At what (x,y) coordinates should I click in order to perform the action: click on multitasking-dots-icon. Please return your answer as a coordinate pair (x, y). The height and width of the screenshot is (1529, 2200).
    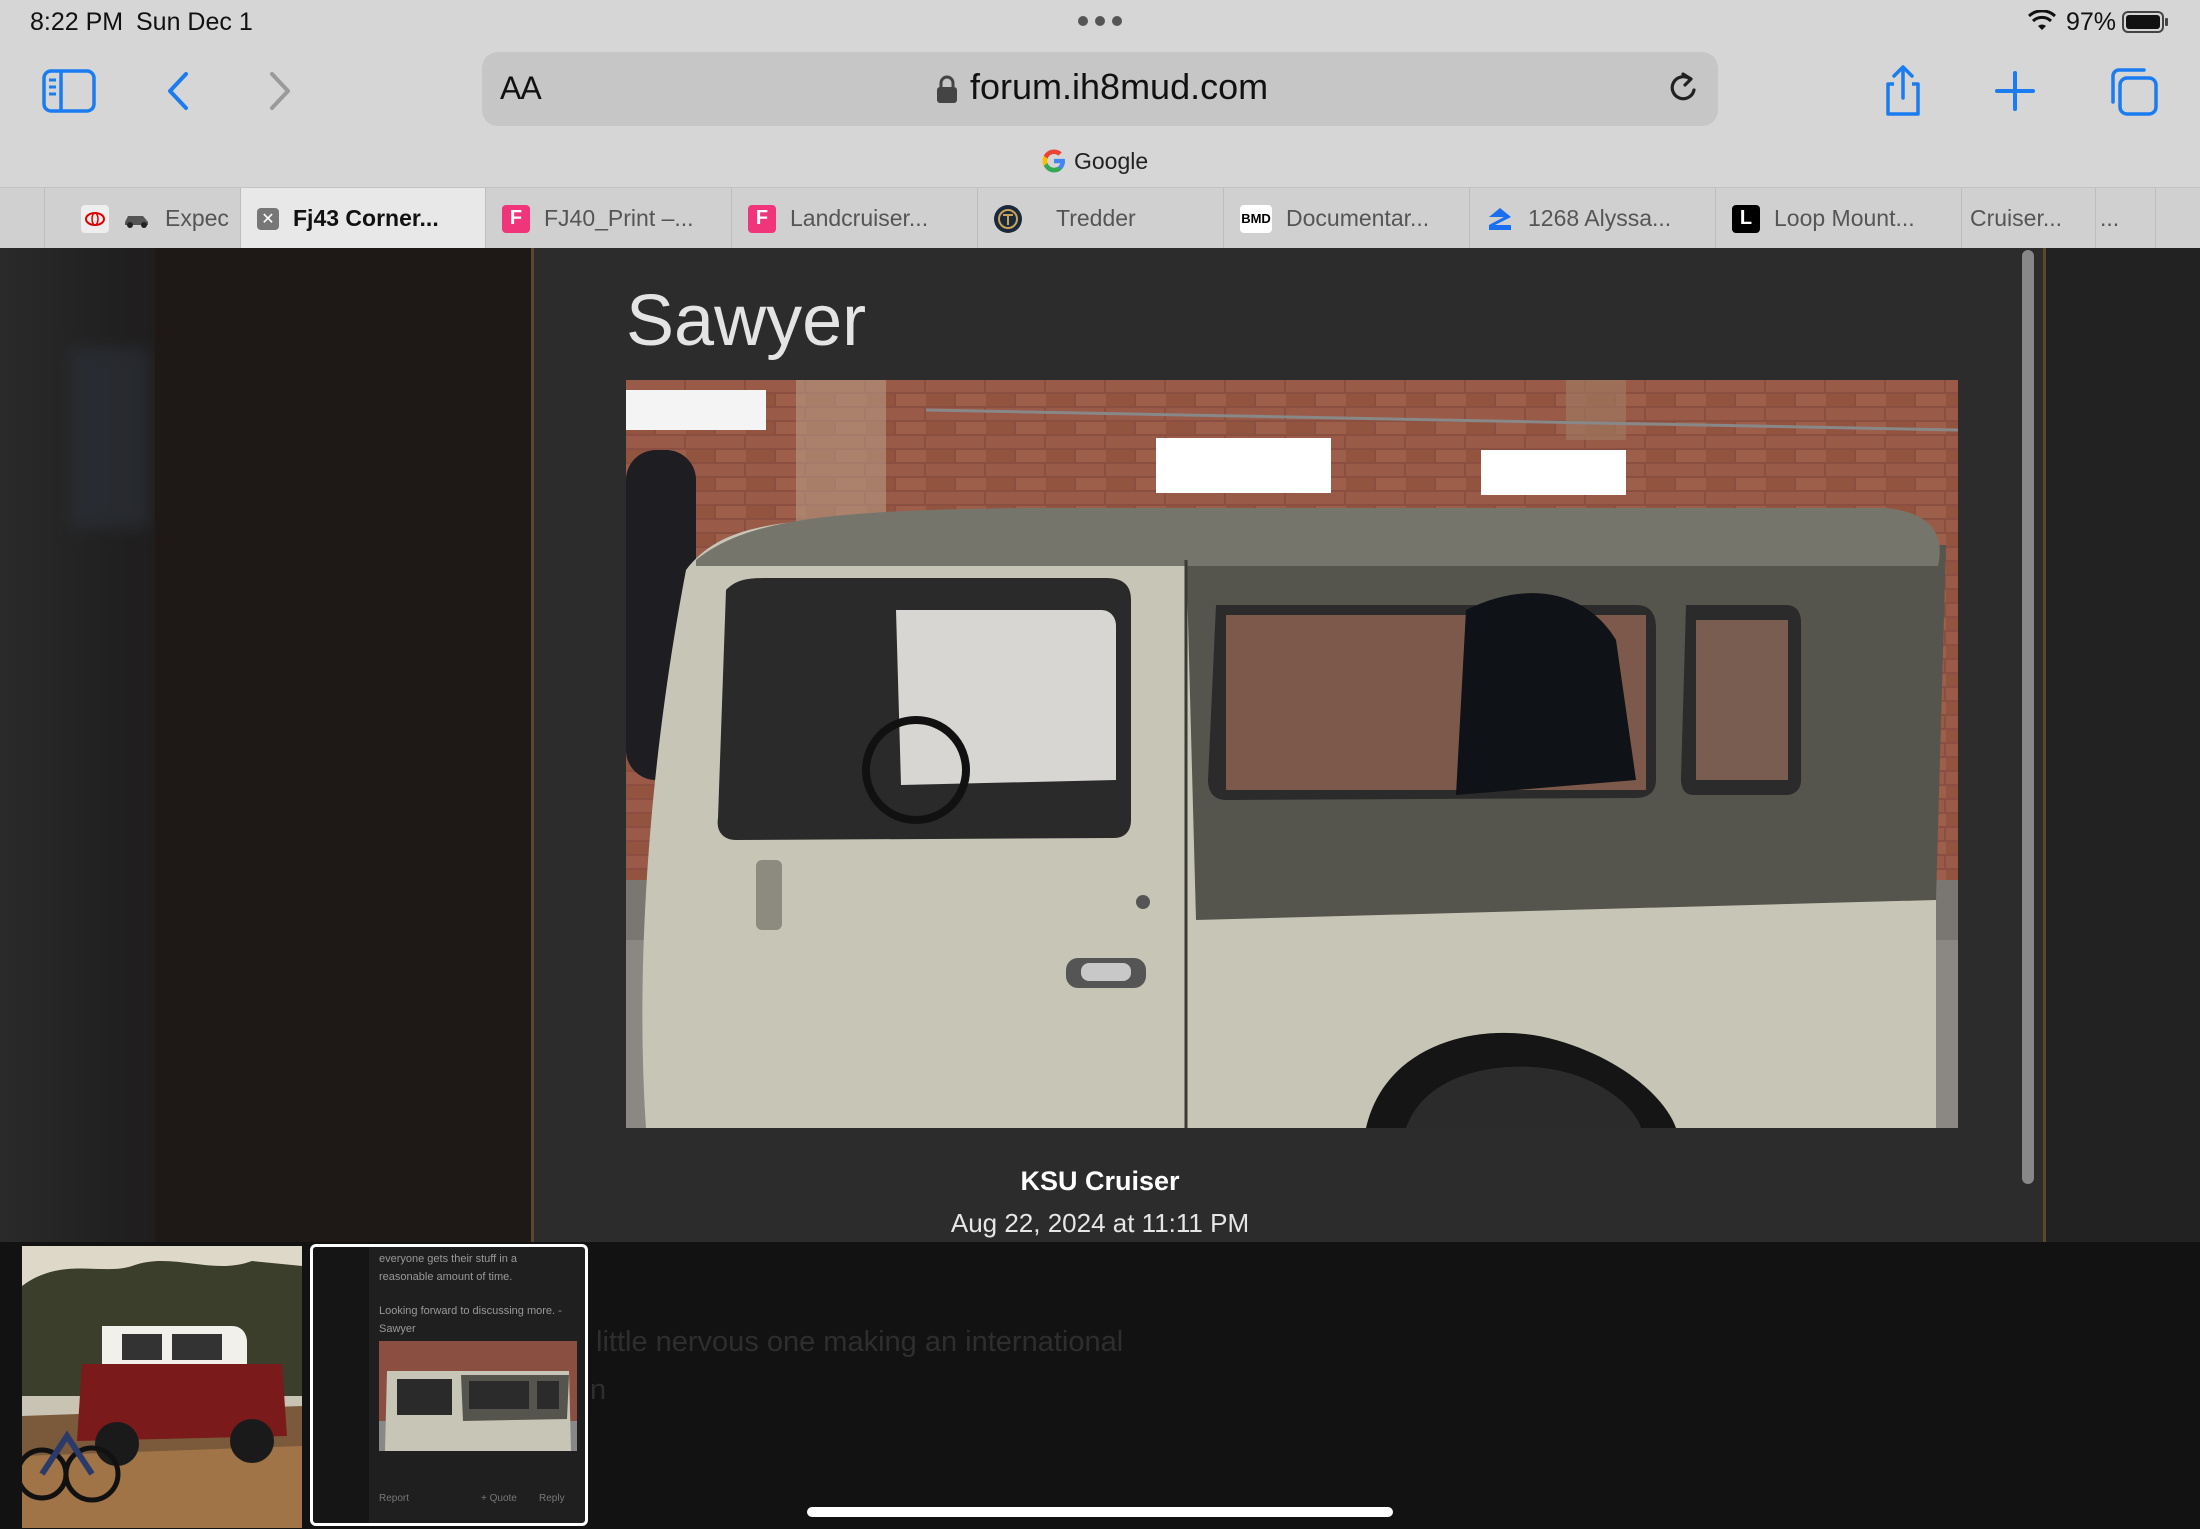
    Looking at the image, I should click on (1100, 21).